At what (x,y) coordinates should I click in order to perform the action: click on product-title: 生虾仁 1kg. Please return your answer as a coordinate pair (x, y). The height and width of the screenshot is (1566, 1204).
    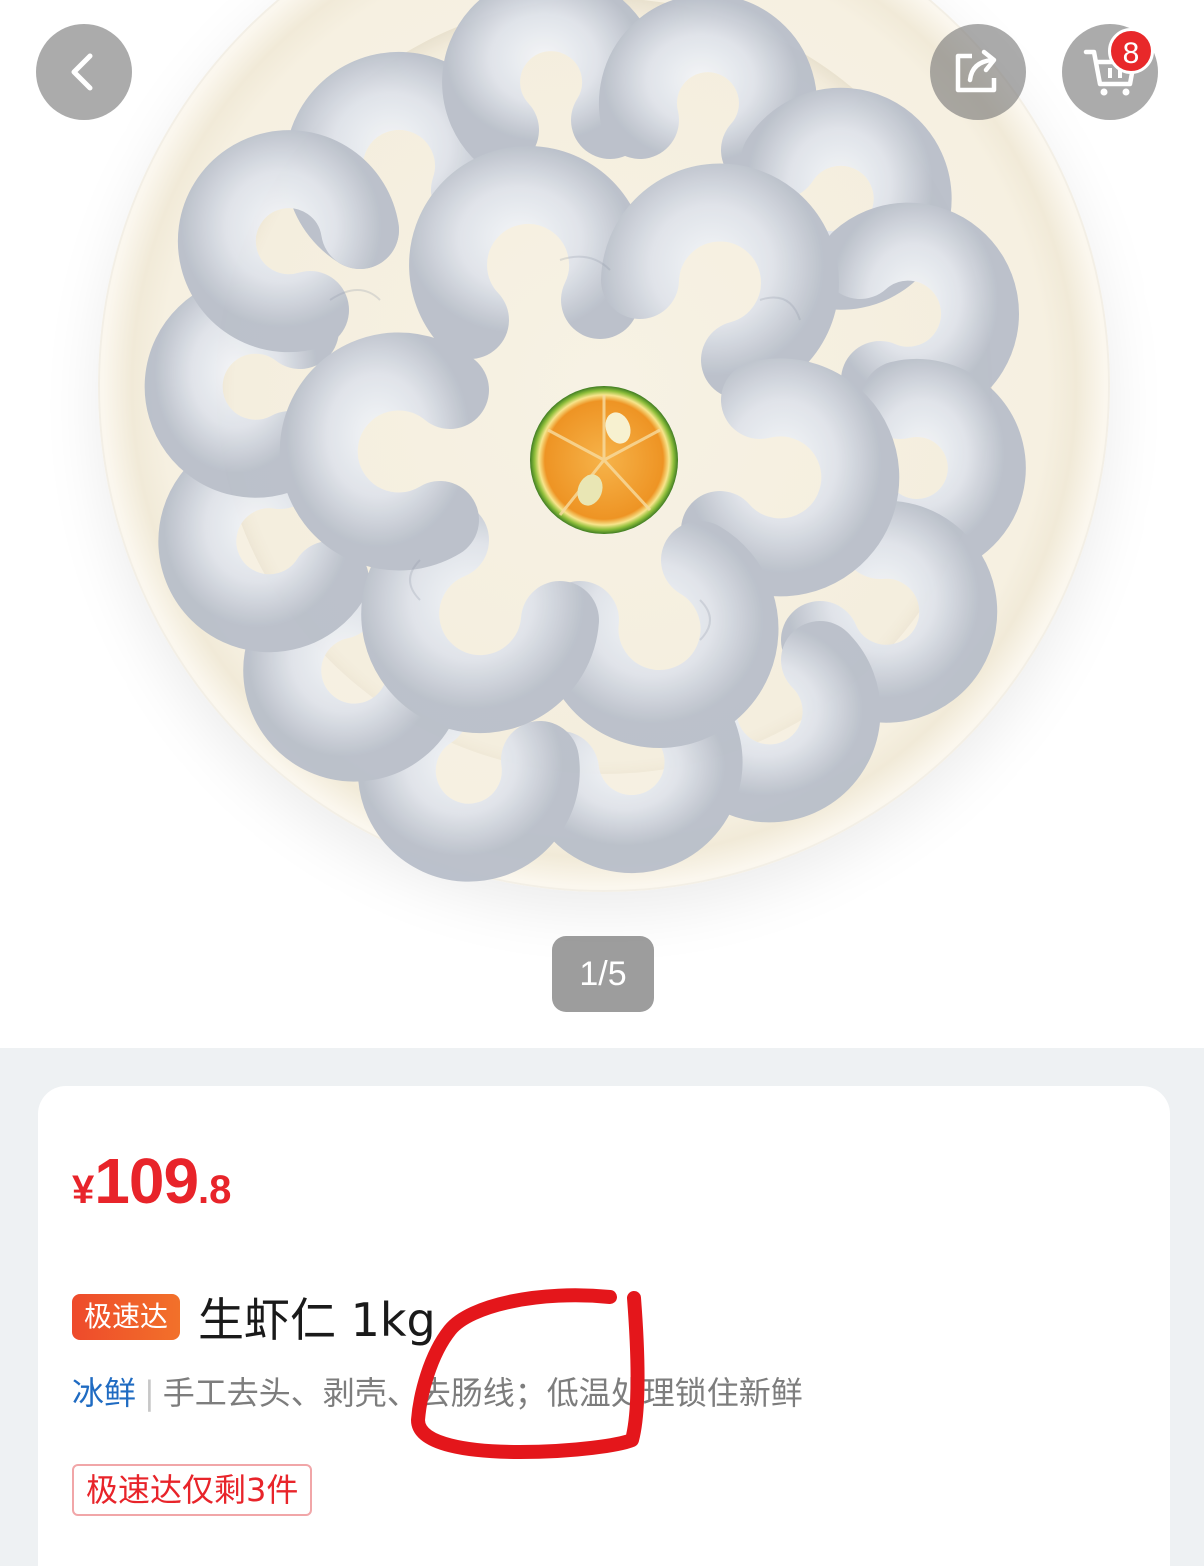
    Looking at the image, I should click on (317, 1320).